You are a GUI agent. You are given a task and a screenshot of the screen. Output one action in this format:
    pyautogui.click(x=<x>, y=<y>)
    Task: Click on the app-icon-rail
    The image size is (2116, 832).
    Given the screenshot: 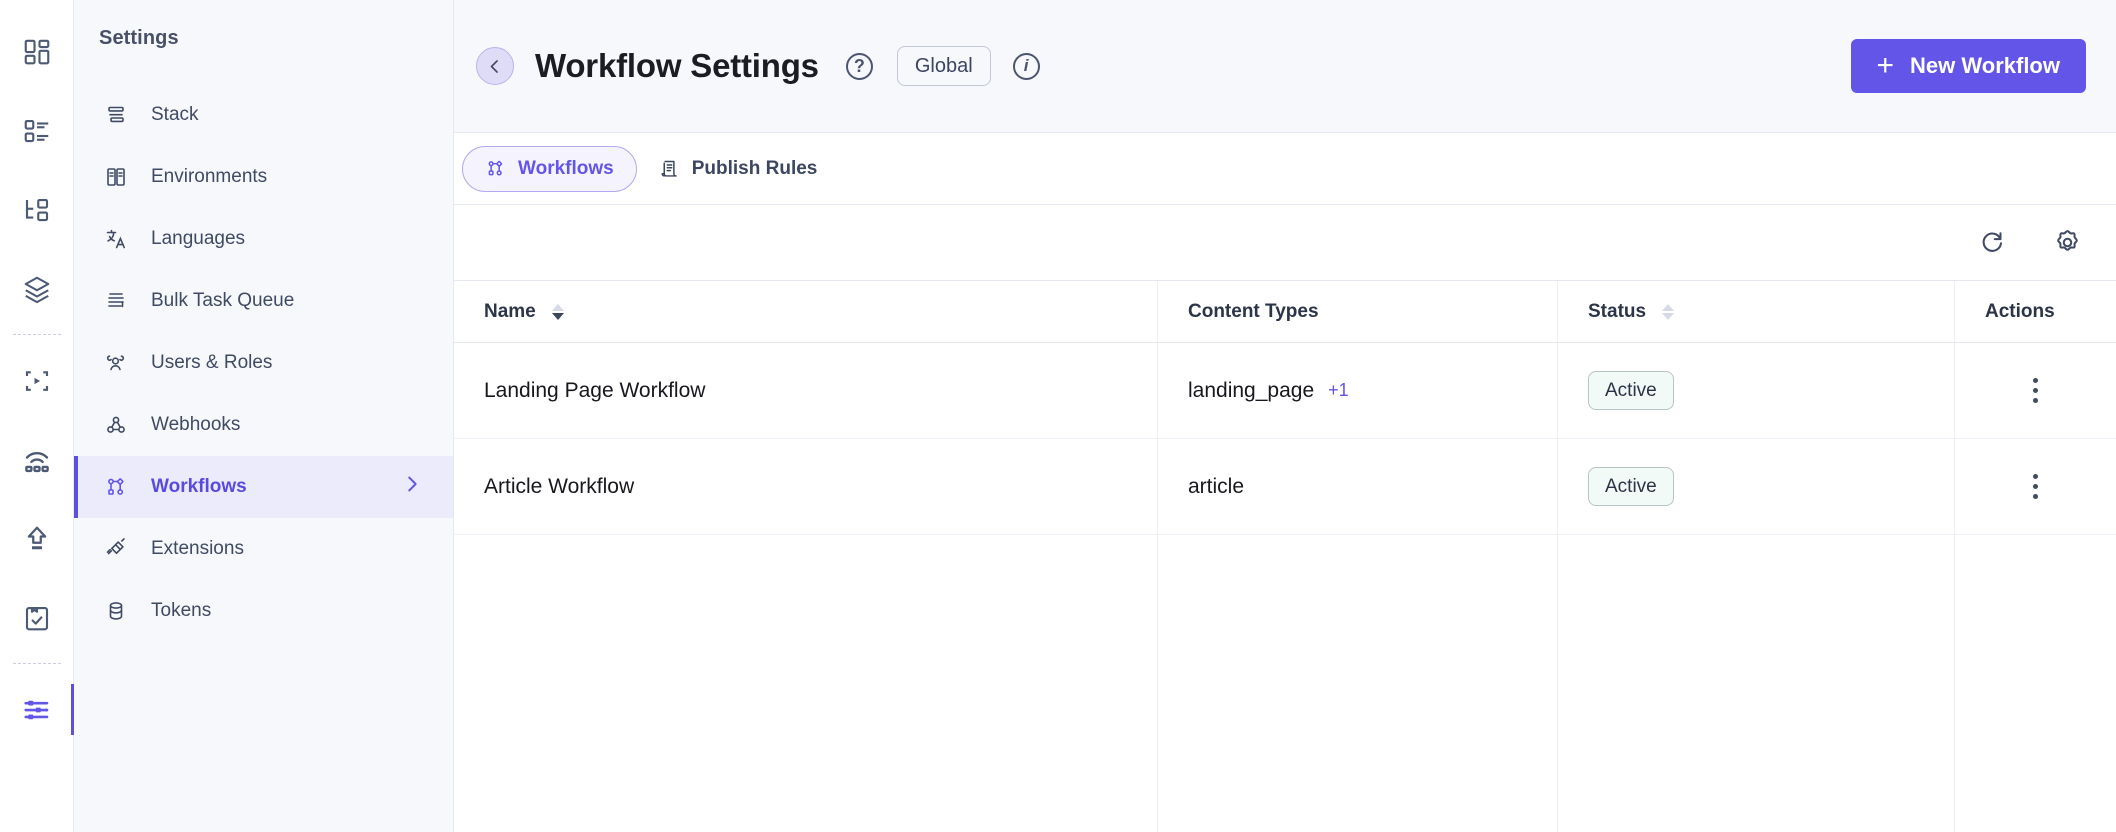 What is the action you would take?
    pyautogui.click(x=37, y=416)
    